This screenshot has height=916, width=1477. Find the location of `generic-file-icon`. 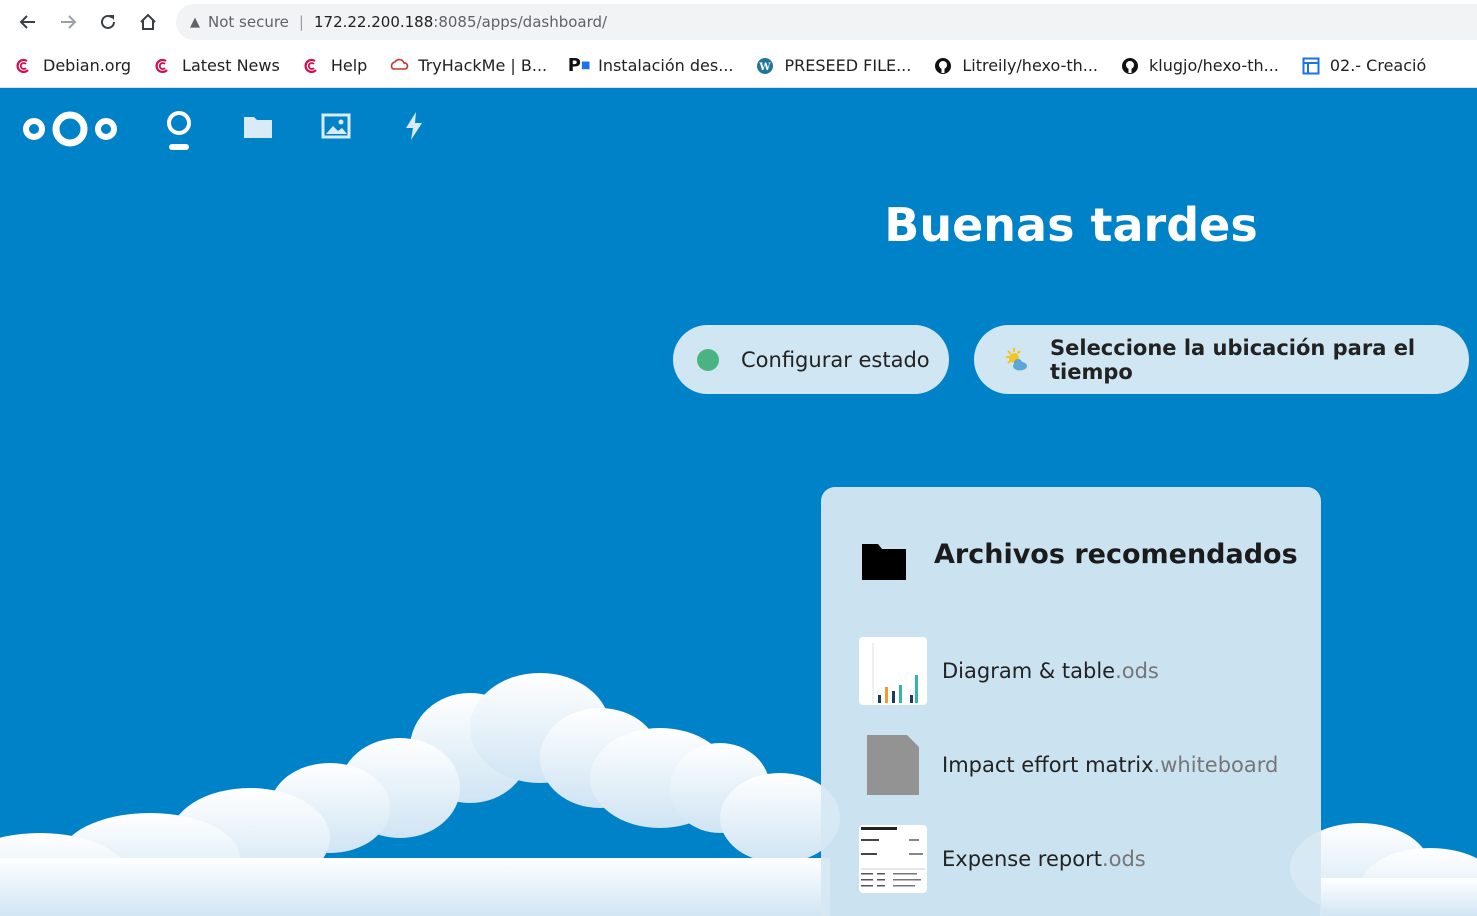

generic-file-icon is located at coordinates (893, 765).